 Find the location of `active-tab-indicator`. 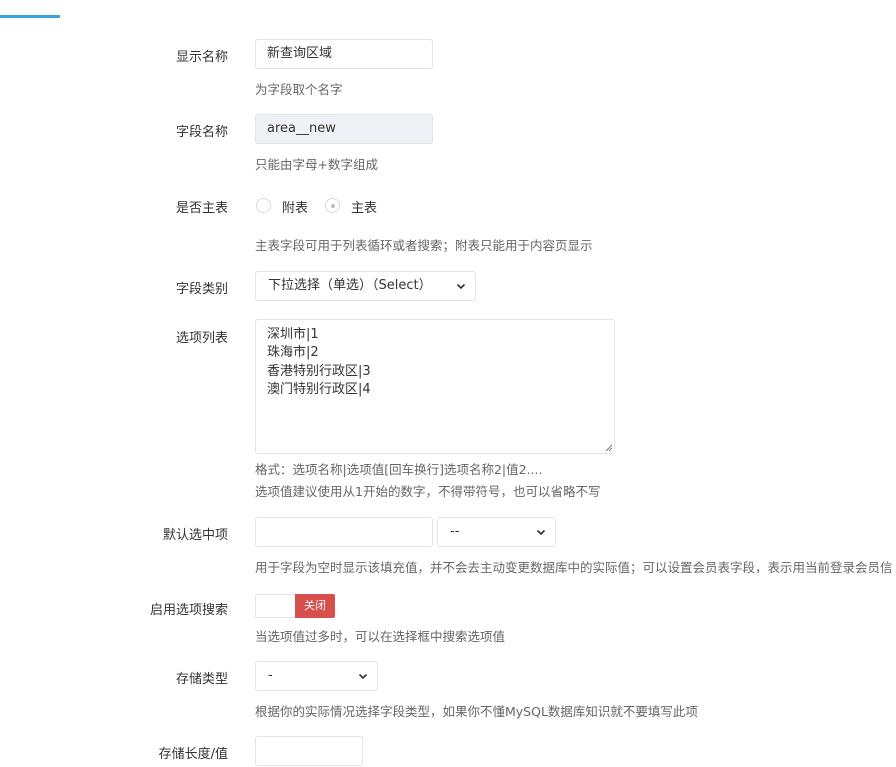

active-tab-indicator is located at coordinates (30, 16).